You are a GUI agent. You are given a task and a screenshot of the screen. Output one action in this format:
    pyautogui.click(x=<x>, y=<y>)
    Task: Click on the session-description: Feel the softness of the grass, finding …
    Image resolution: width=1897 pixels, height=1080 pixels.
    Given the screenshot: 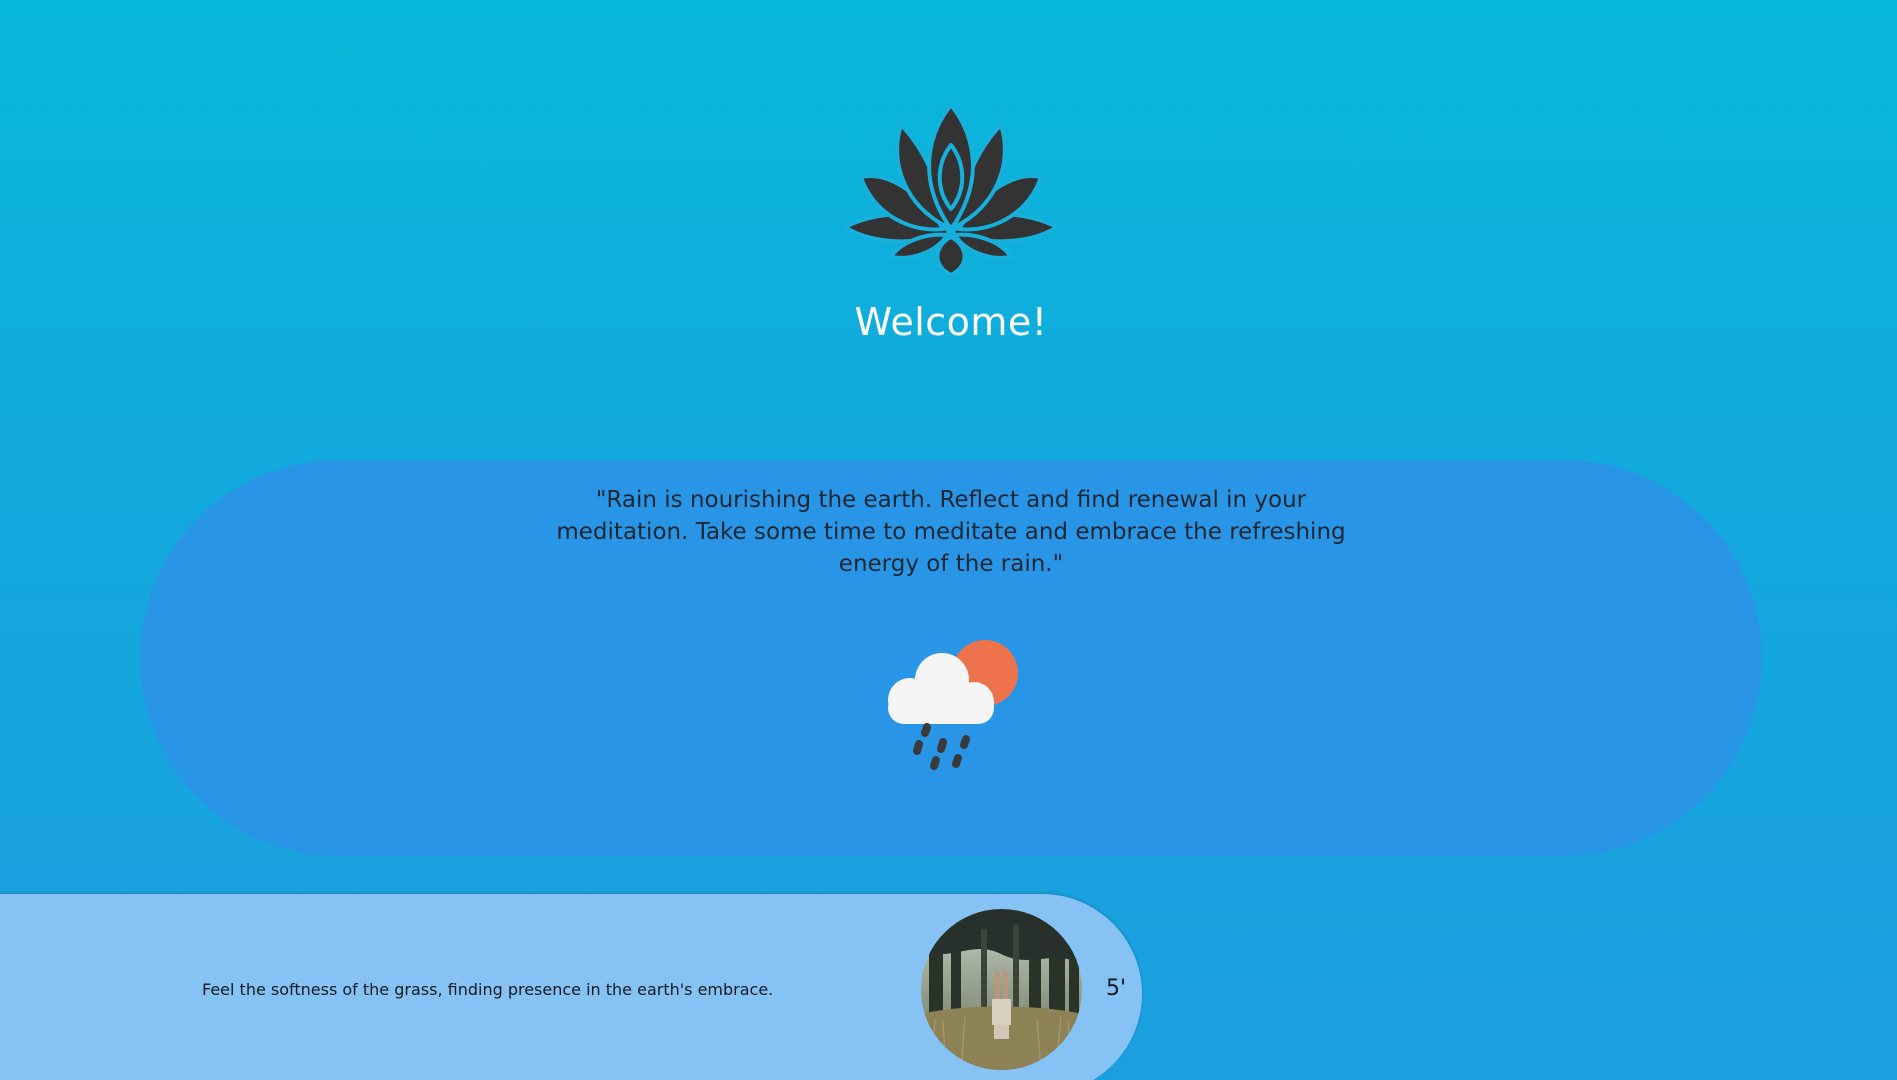 What is the action you would take?
    pyautogui.click(x=488, y=989)
    